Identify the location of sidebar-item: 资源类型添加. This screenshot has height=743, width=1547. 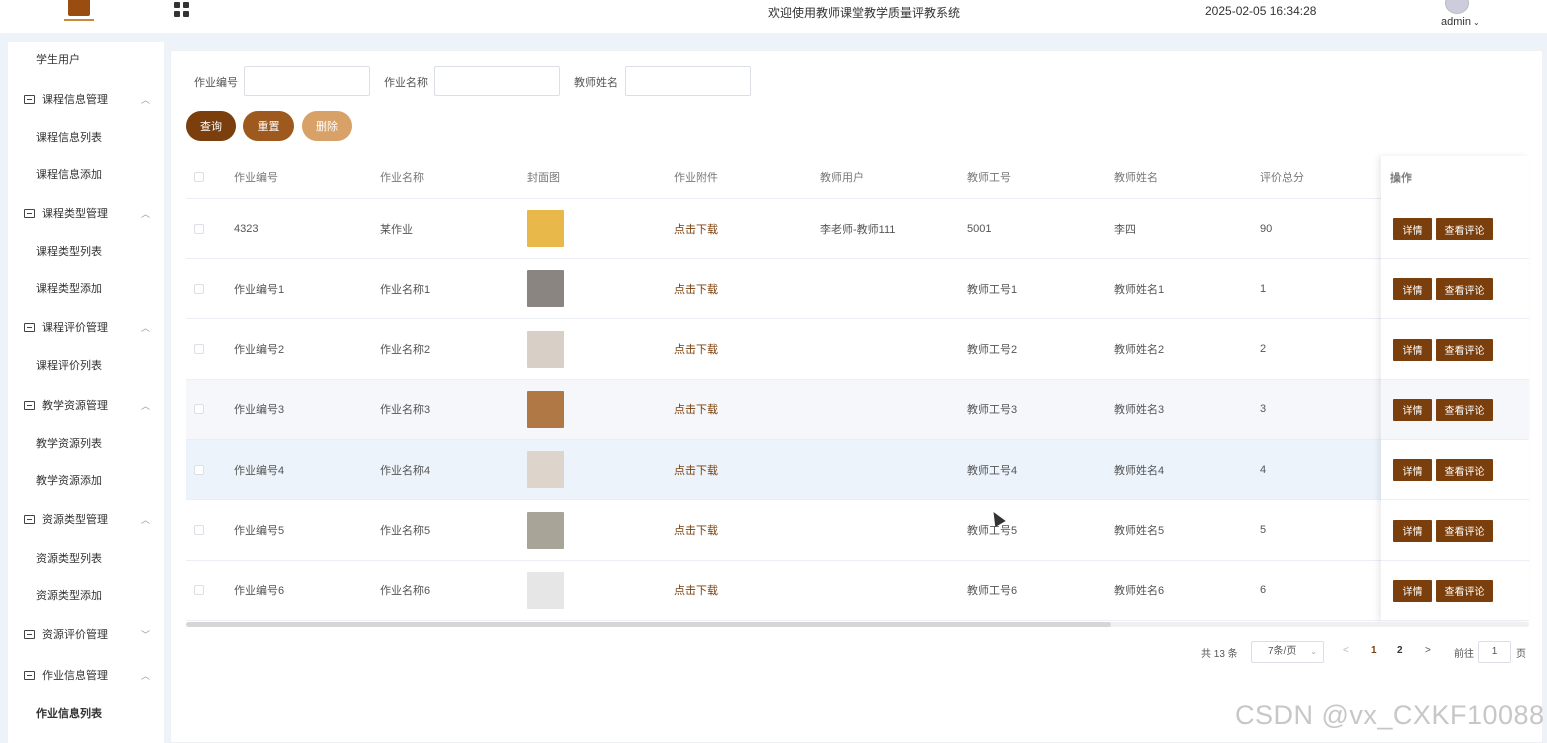
(86, 596).